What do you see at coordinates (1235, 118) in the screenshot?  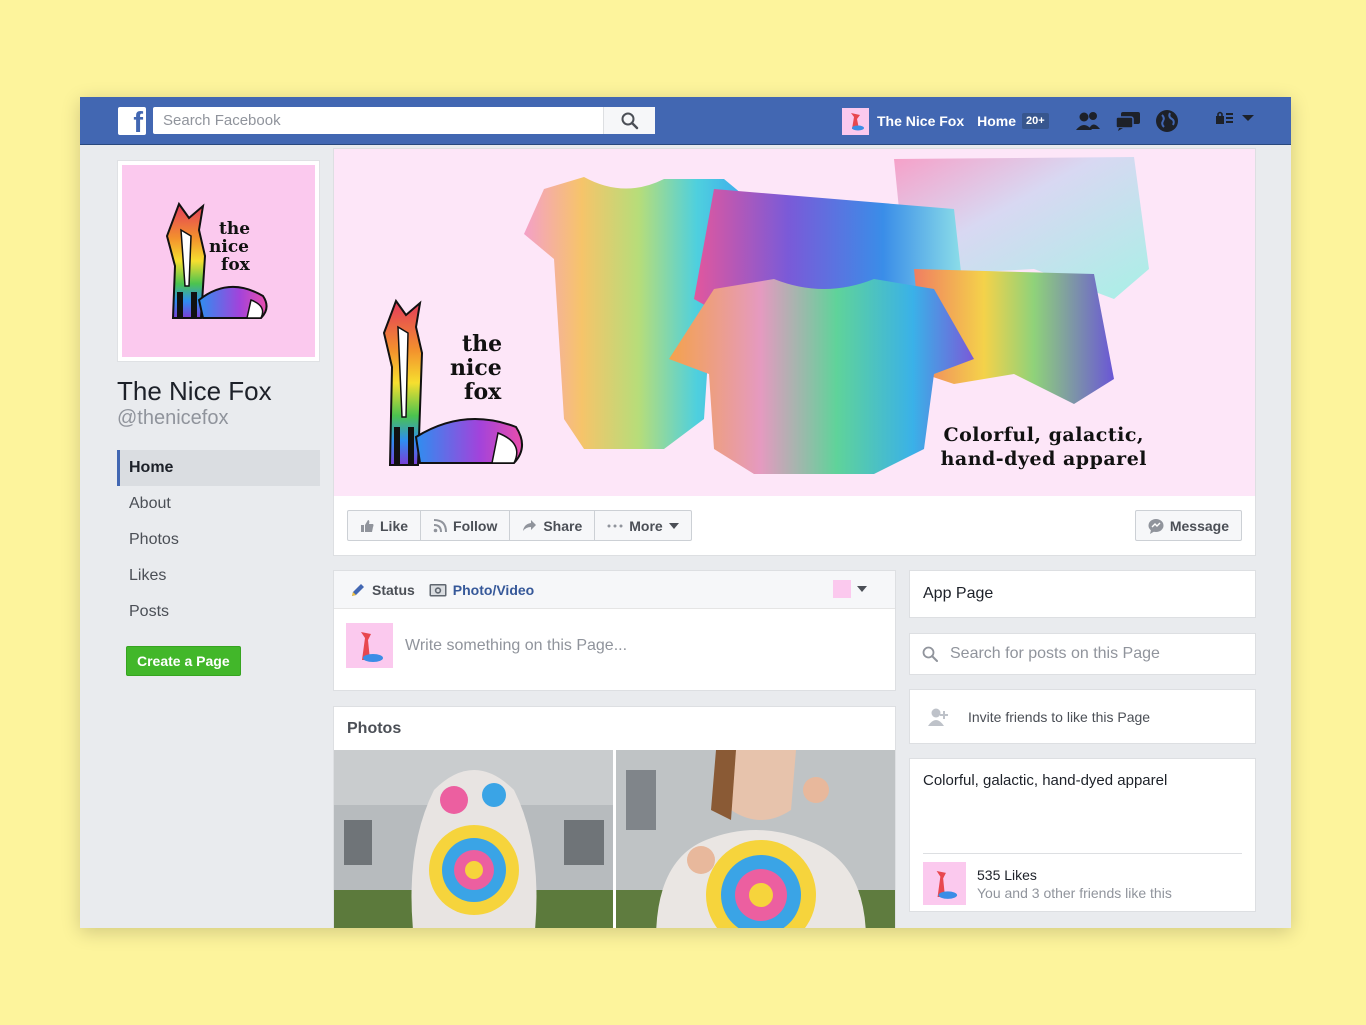 I see `settings-menu` at bounding box center [1235, 118].